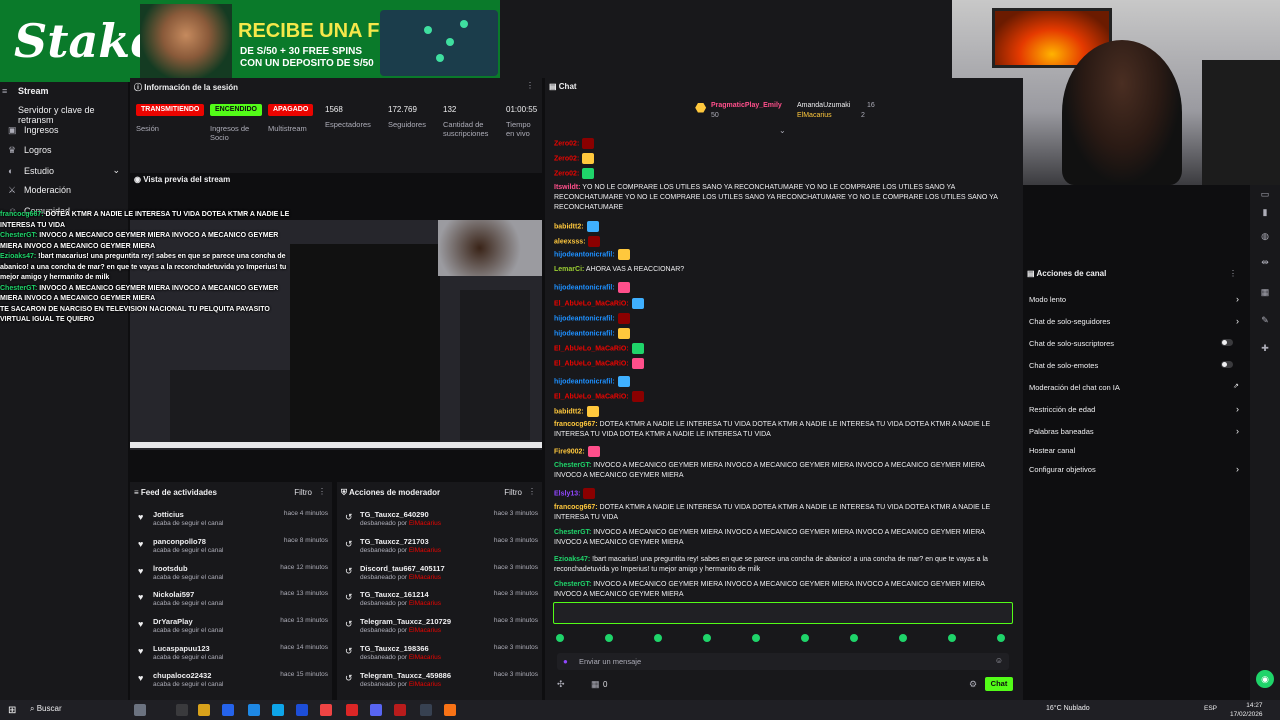 Image resolution: width=1280 pixels, height=720 pixels. What do you see at coordinates (570, 241) in the screenshot?
I see `chat-username: aleexsss:` at bounding box center [570, 241].